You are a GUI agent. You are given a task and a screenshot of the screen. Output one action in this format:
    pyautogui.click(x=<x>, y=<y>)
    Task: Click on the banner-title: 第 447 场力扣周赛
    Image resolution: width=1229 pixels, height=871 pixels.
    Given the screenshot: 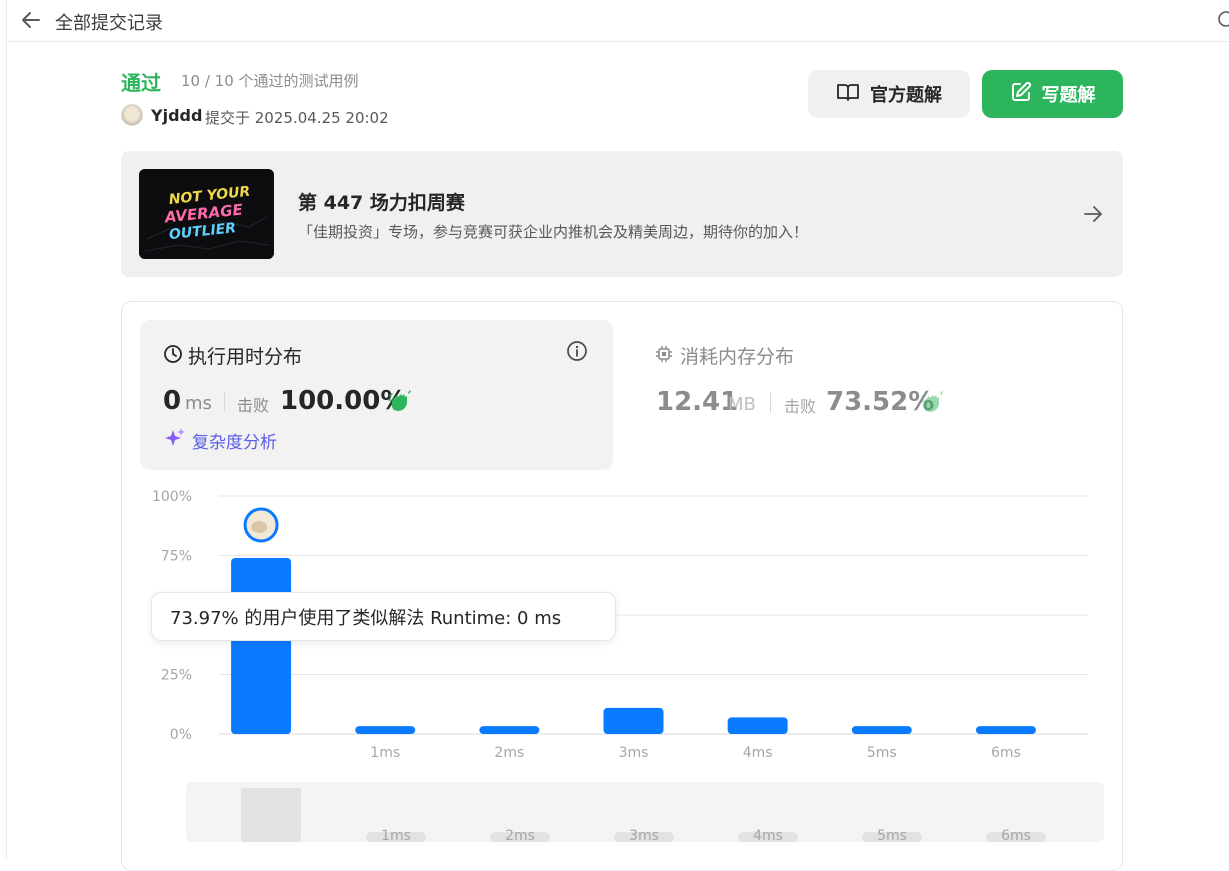 What is the action you would take?
    pyautogui.click(x=381, y=203)
    